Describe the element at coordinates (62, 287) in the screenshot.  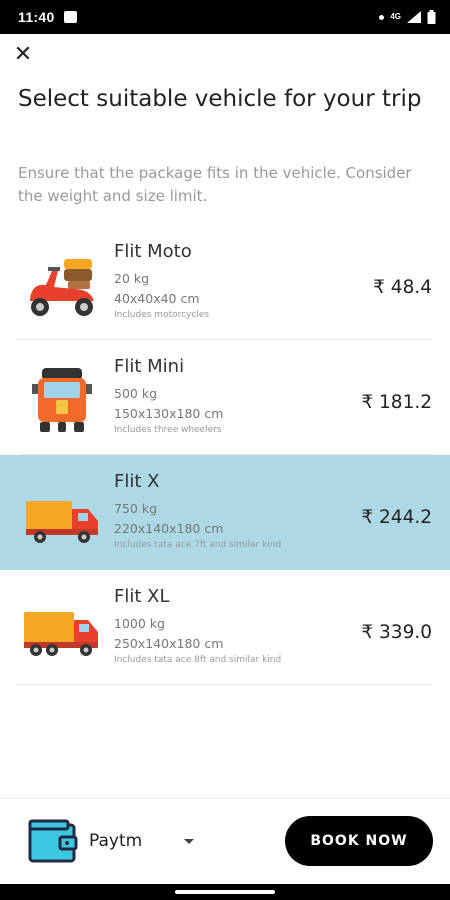
I see `scooter-icon` at that location.